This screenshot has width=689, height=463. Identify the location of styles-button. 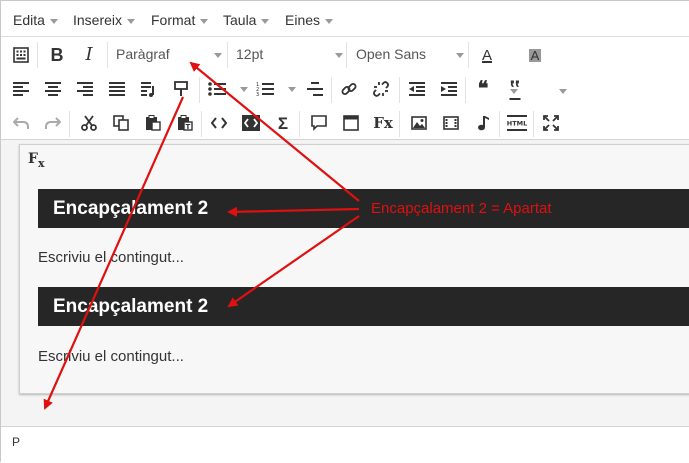
(149, 89).